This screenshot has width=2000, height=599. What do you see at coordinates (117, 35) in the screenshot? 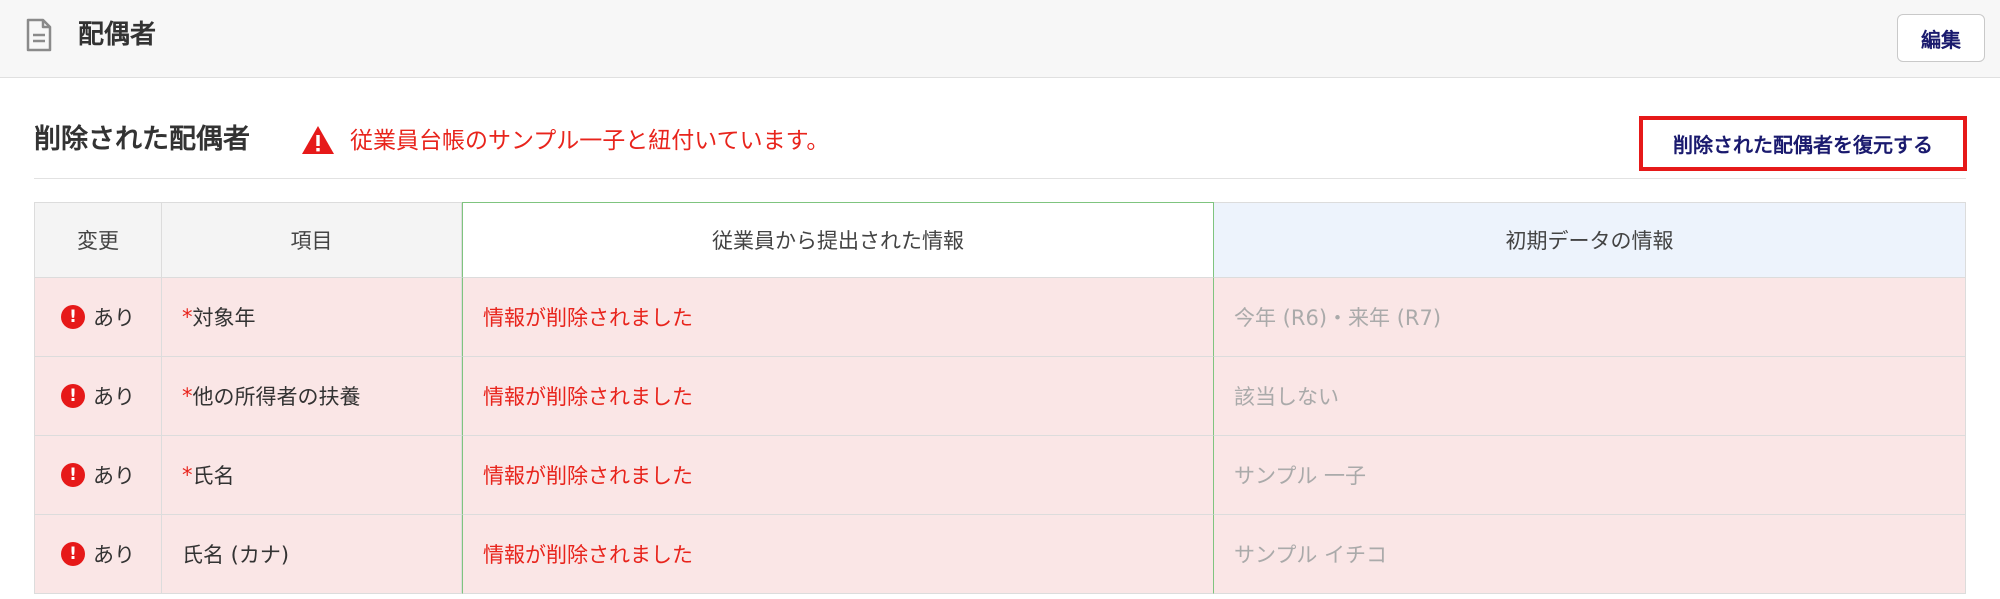
I see `page-title: 配偶者` at bounding box center [117, 35].